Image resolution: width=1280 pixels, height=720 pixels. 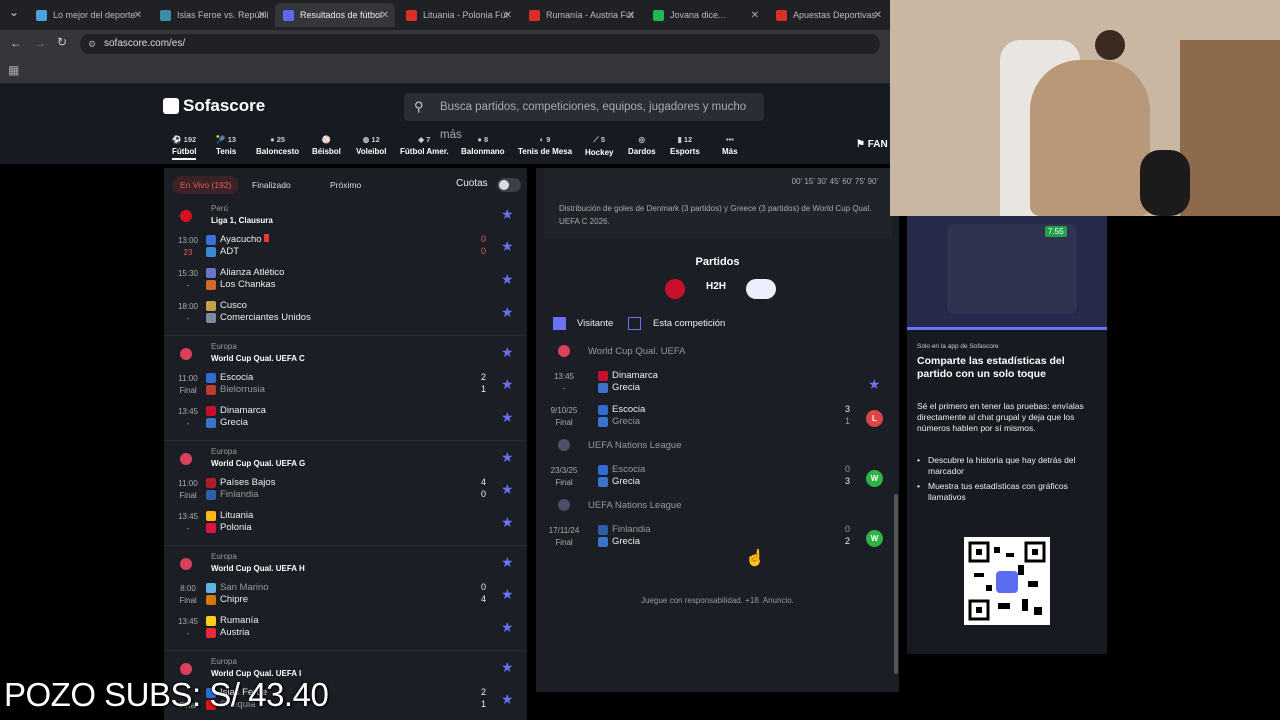 What do you see at coordinates (226, 145) in the screenshot?
I see `sport-tab-tenis: 🎾 13 Tenis` at bounding box center [226, 145].